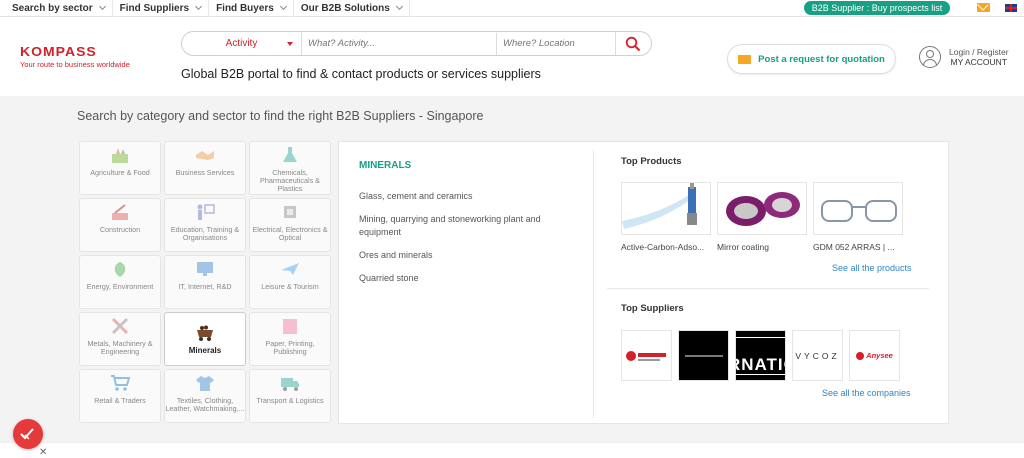  I want to click on category-tile-construction: Construction, so click(120, 225).